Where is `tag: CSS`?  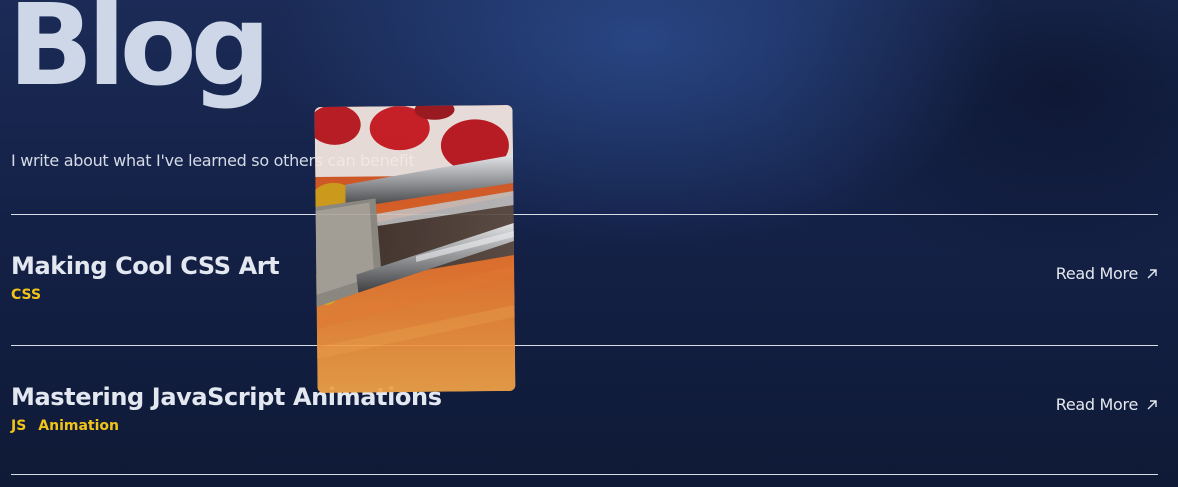
tag: CSS is located at coordinates (26, 295).